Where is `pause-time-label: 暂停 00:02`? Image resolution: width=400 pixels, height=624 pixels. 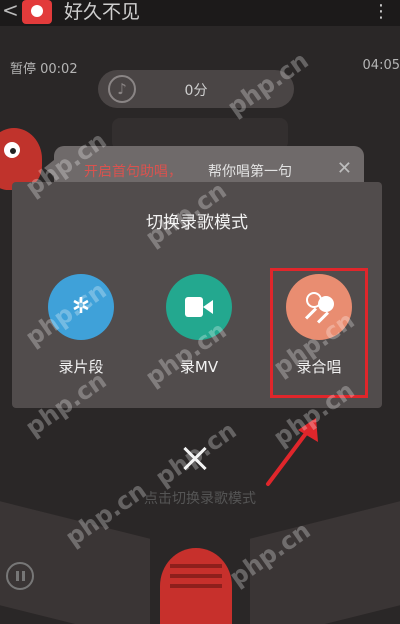
pause-time-label: 暂停 00:02 is located at coordinates (44, 69).